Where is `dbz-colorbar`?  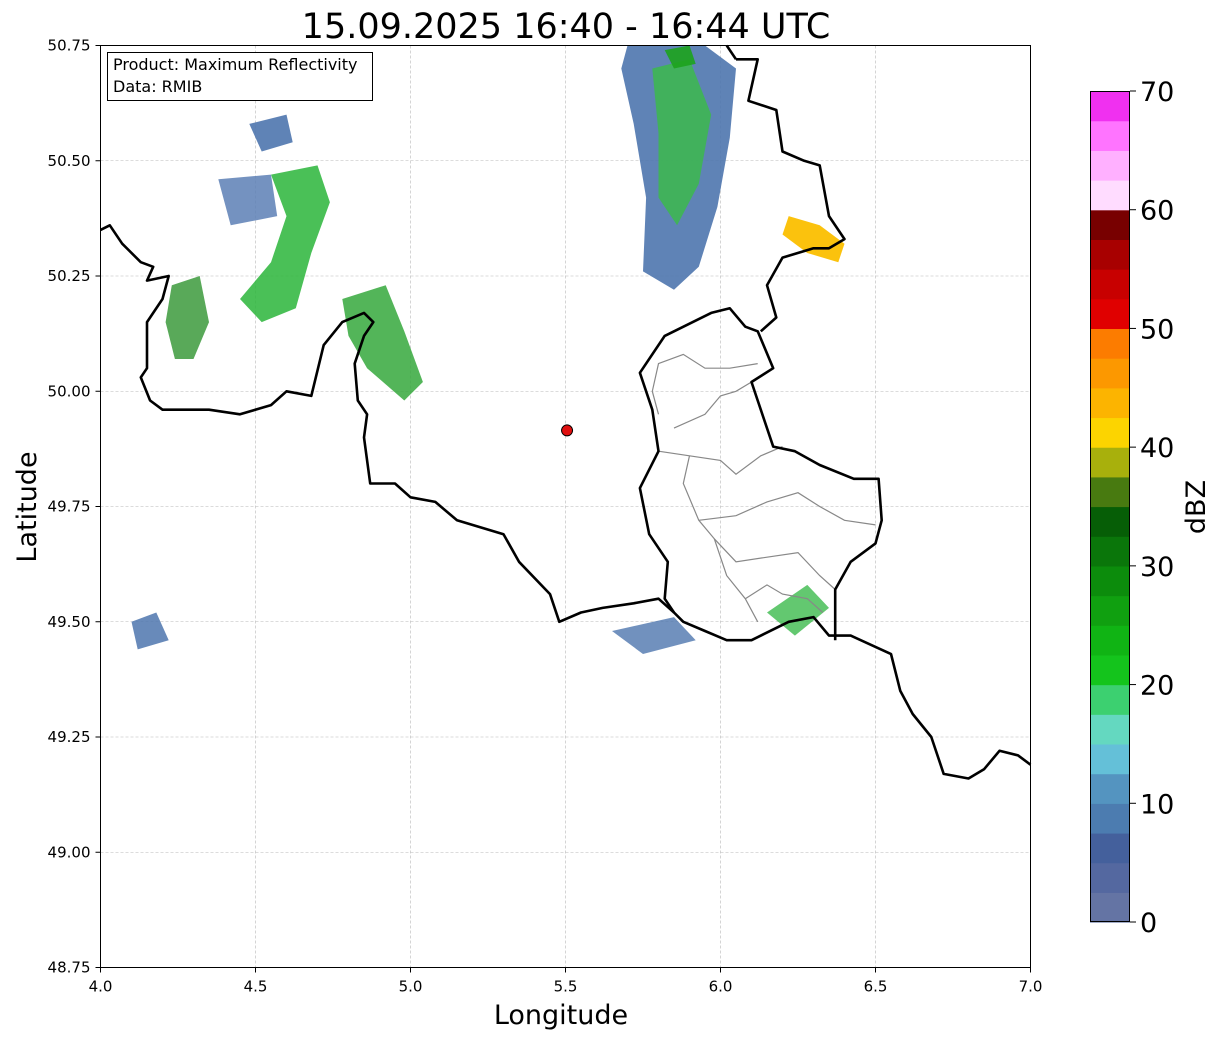 dbz-colorbar is located at coordinates (1110, 507).